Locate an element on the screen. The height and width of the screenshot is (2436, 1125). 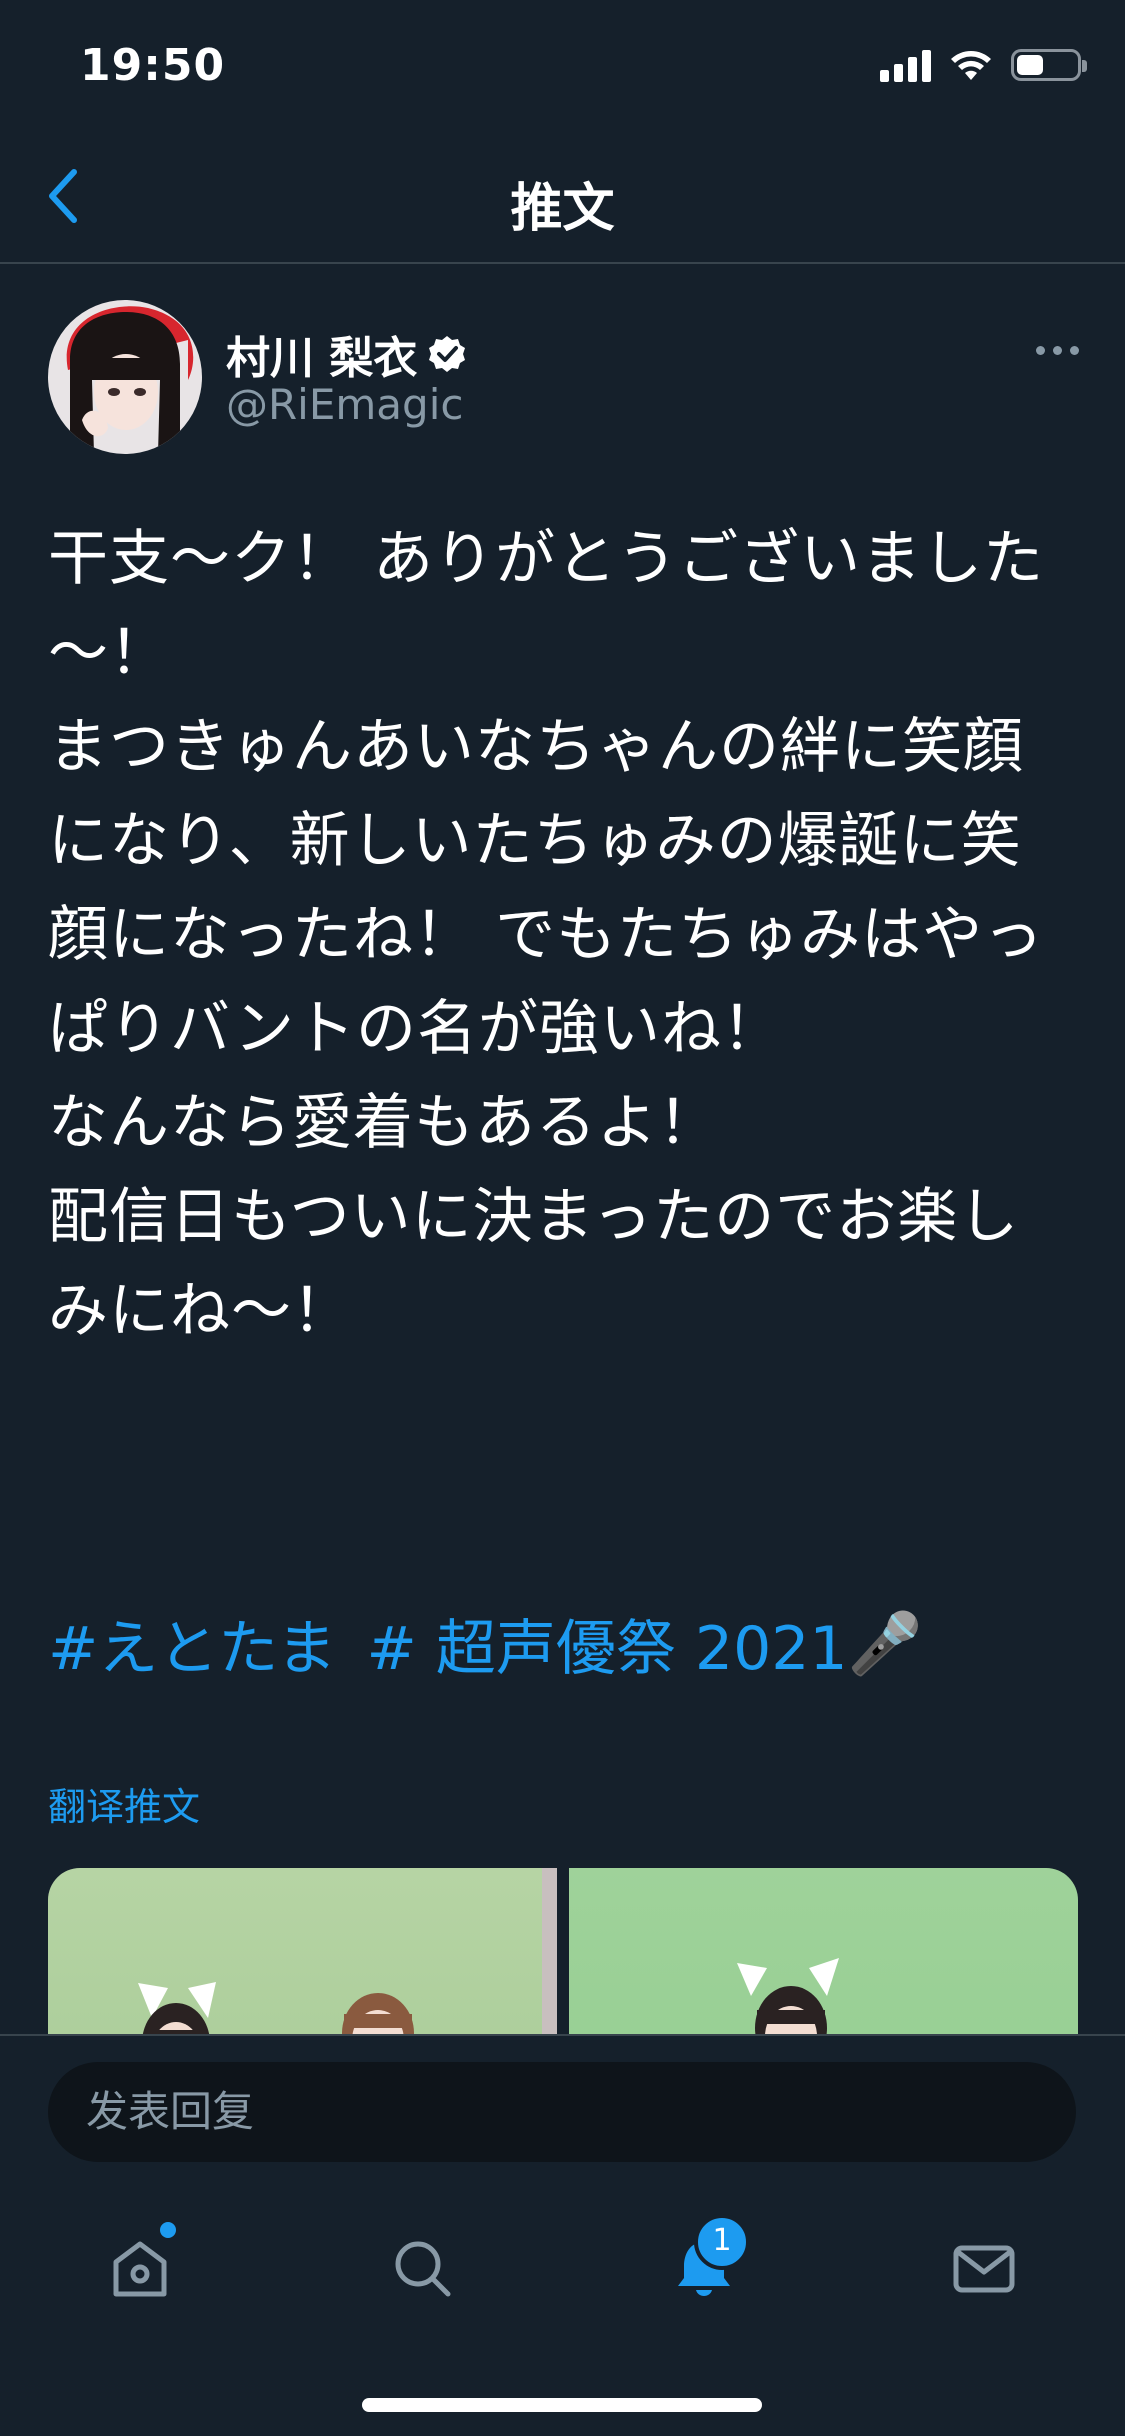
tab-home is located at coordinates (140, 2265).